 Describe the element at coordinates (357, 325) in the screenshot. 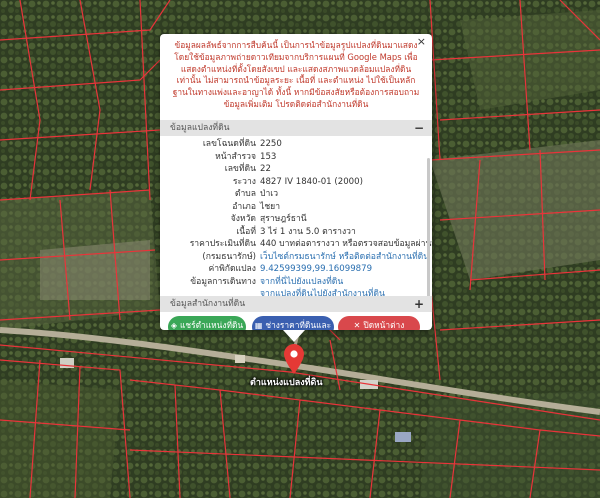

I see `close-icon: ✕` at that location.